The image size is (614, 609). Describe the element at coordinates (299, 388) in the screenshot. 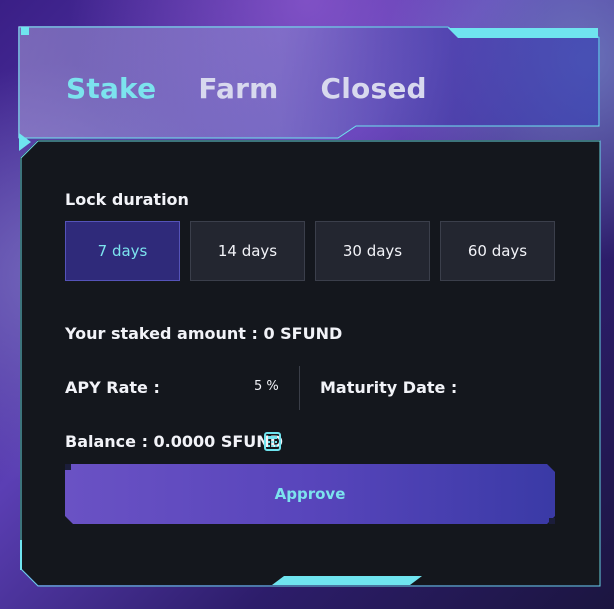

I see `divider` at that location.